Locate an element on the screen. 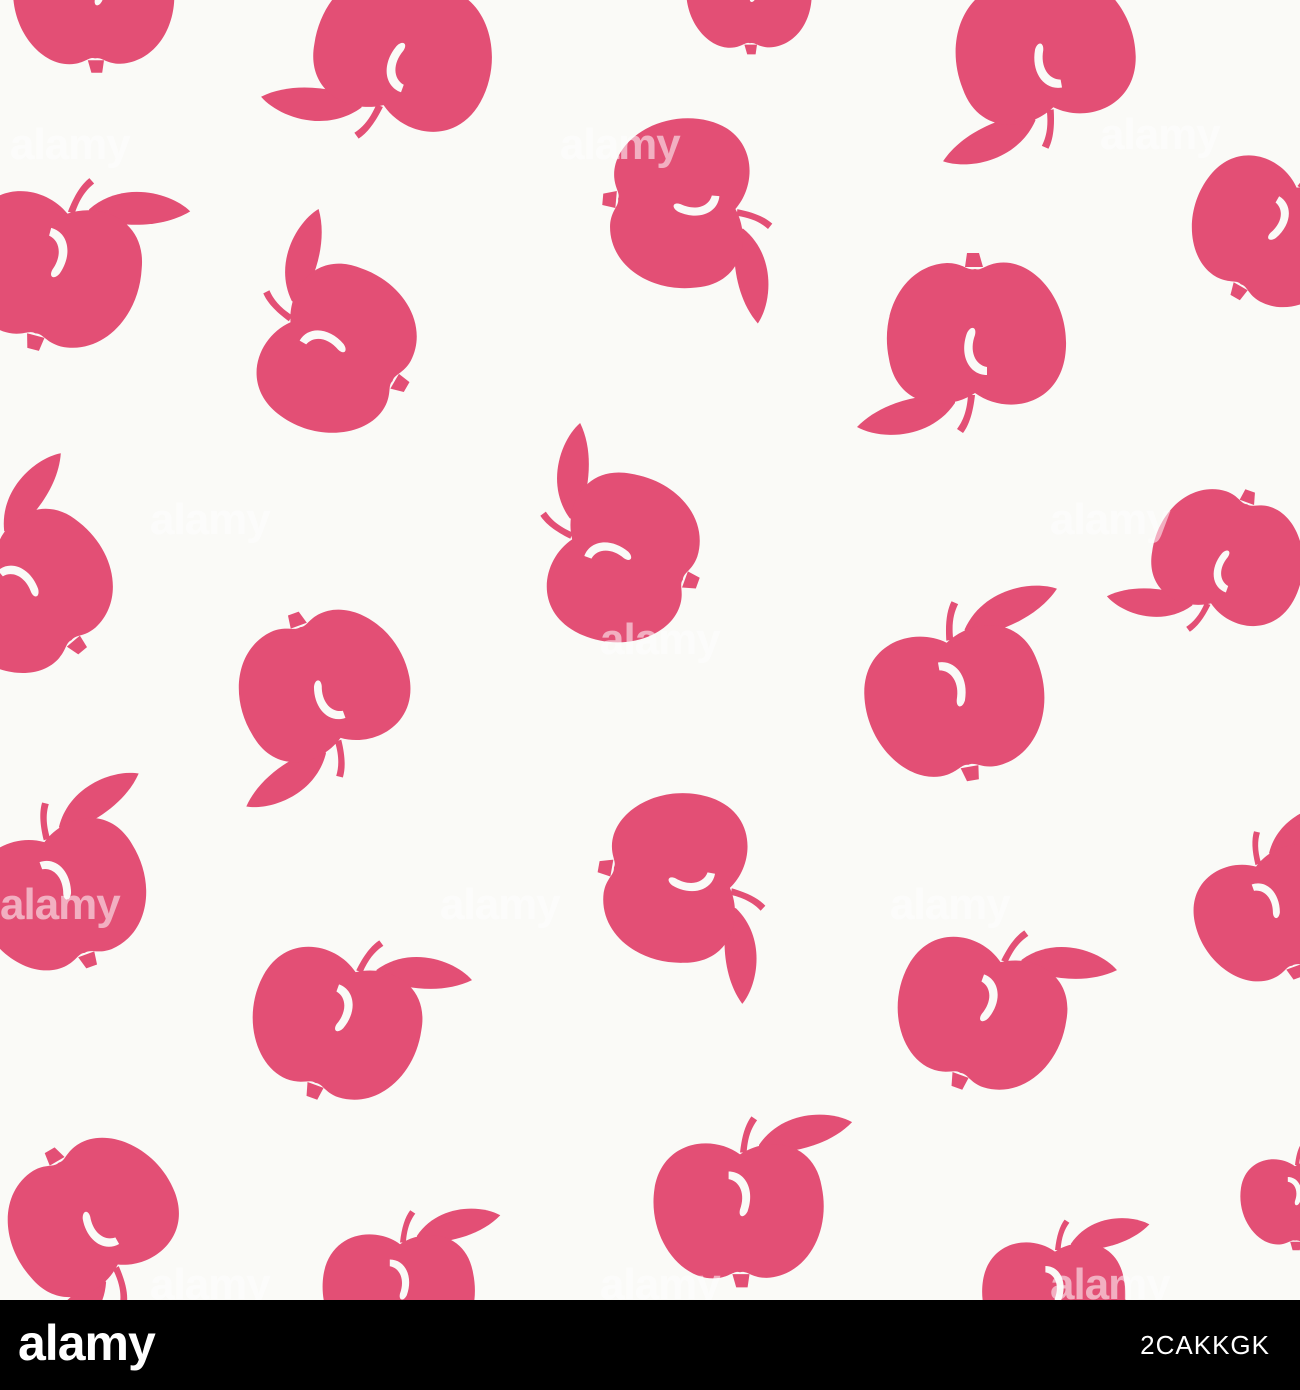  alamy-logo: alamy is located at coordinates (87, 1343).